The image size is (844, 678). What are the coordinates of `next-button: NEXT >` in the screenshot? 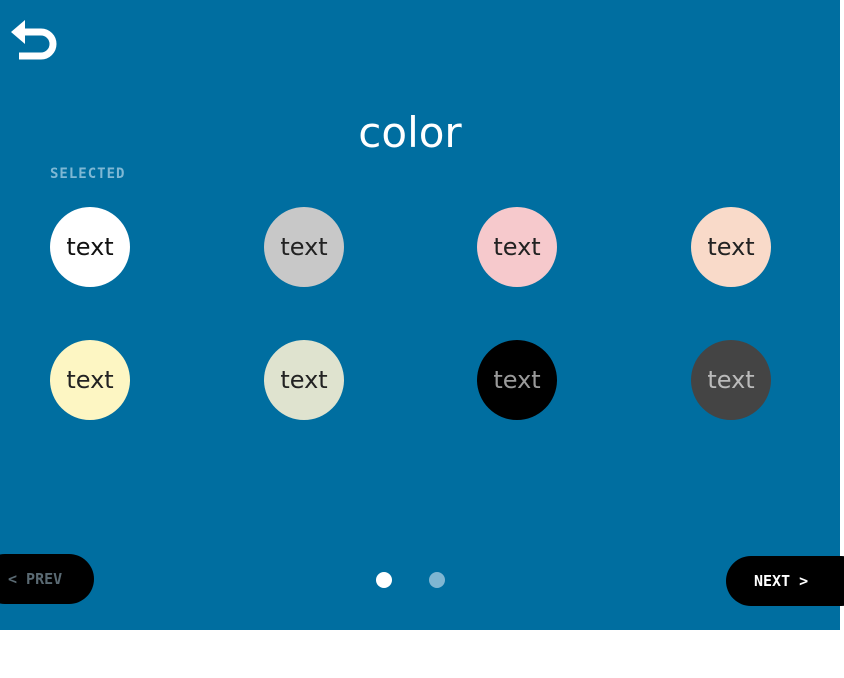 It's located at (785, 581).